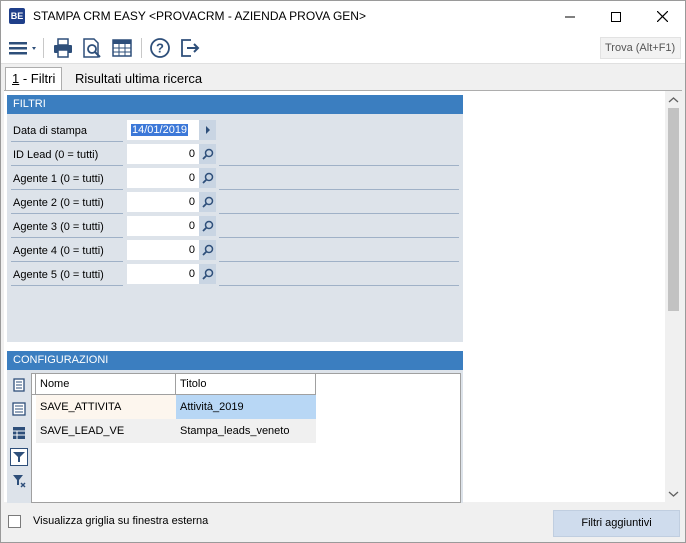 The image size is (686, 543). I want to click on grid-icon, so click(122, 48).